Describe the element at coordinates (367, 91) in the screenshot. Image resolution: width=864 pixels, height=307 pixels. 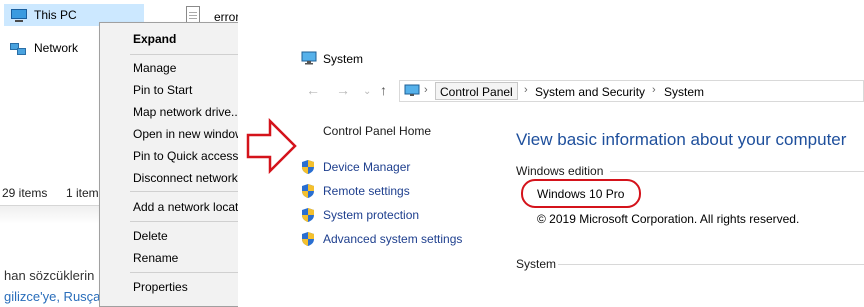
I see `recent-locations-chevron-icon: ⌄` at that location.